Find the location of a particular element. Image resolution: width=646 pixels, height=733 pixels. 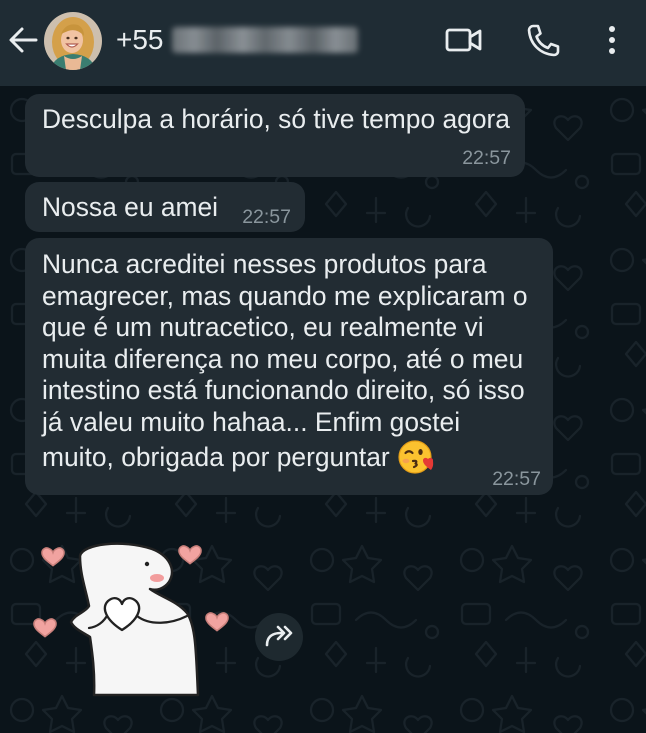

chat-header: +55 is located at coordinates (323, 43).